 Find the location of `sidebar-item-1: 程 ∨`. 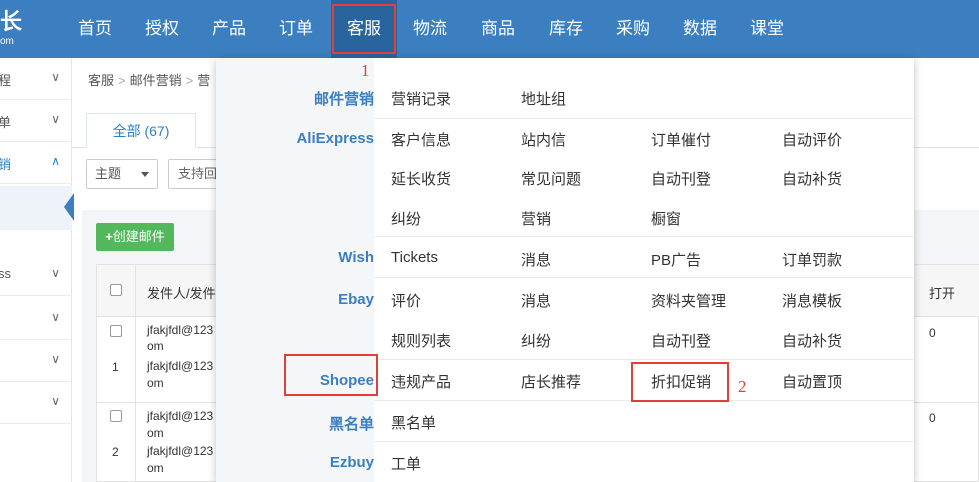

sidebar-item-1: 程 ∨ is located at coordinates (36, 79).